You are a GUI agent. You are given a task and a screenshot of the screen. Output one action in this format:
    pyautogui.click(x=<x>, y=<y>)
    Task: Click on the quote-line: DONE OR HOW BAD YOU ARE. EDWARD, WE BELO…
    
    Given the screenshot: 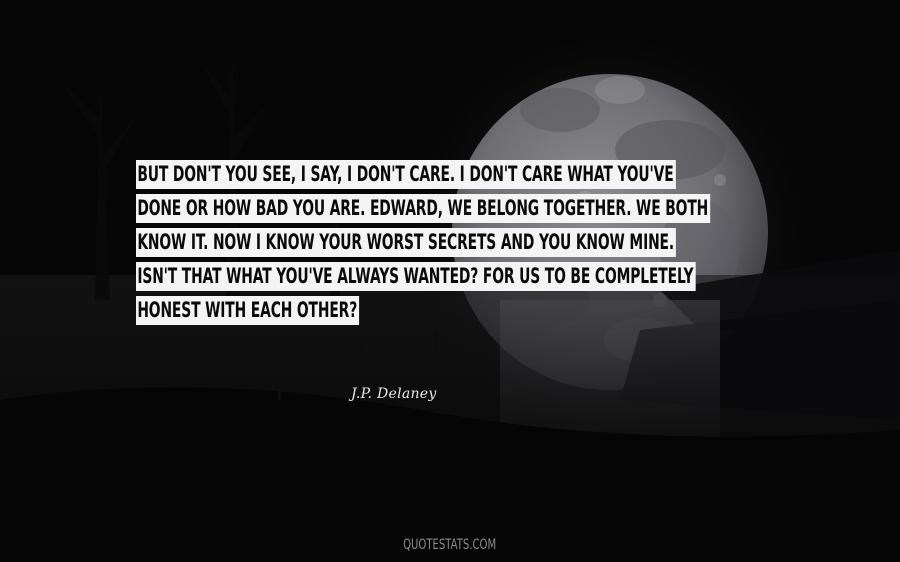 What is the action you would take?
    pyautogui.click(x=456, y=211)
    